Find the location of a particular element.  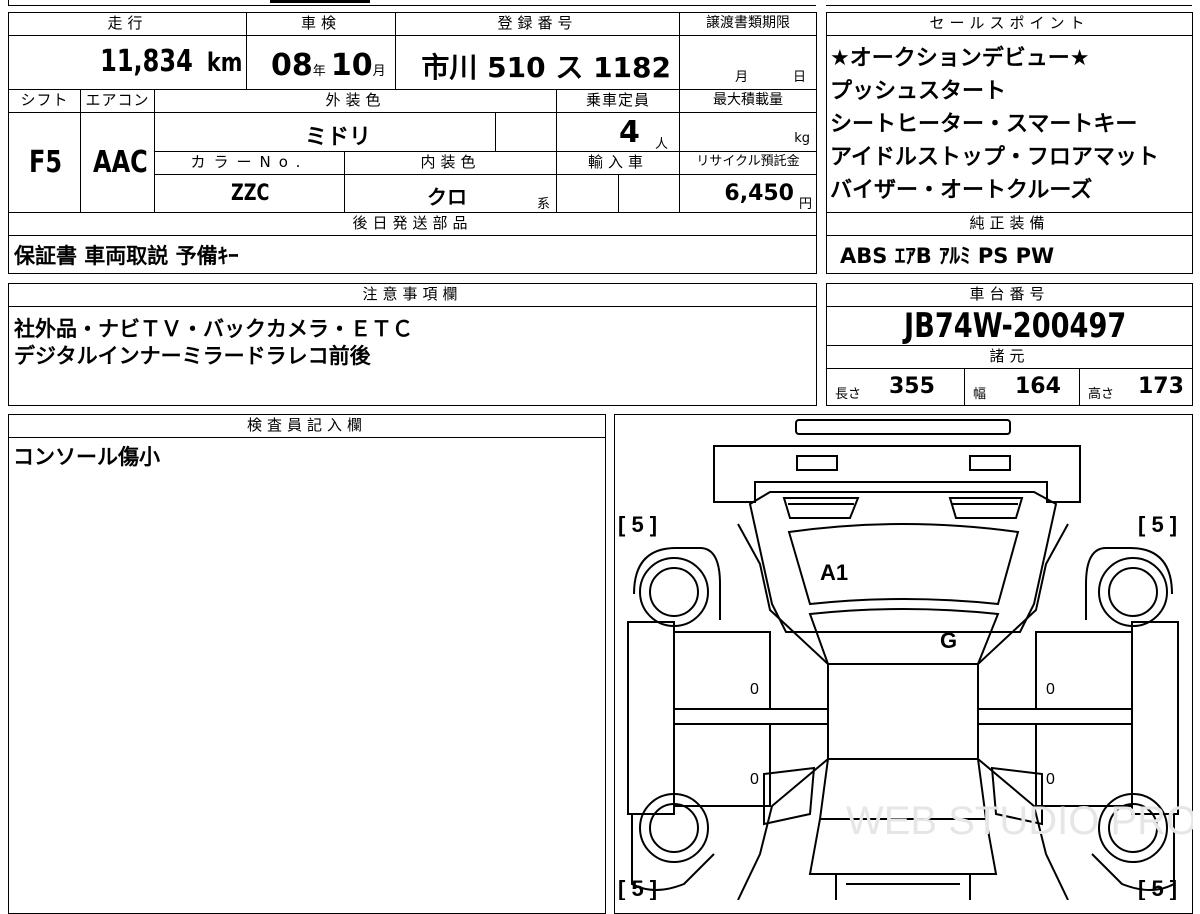

spec-length: 355 is located at coordinates (912, 386).